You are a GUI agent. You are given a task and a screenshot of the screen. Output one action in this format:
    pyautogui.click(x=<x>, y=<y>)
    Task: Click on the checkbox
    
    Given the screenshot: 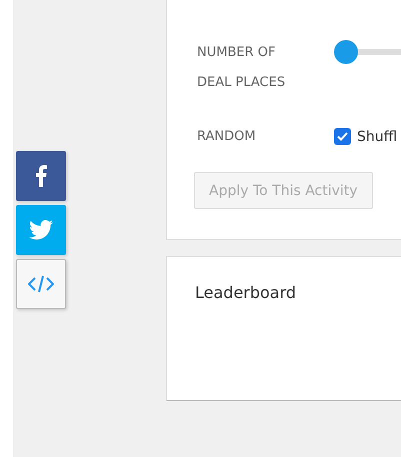 What is the action you would take?
    pyautogui.click(x=342, y=136)
    